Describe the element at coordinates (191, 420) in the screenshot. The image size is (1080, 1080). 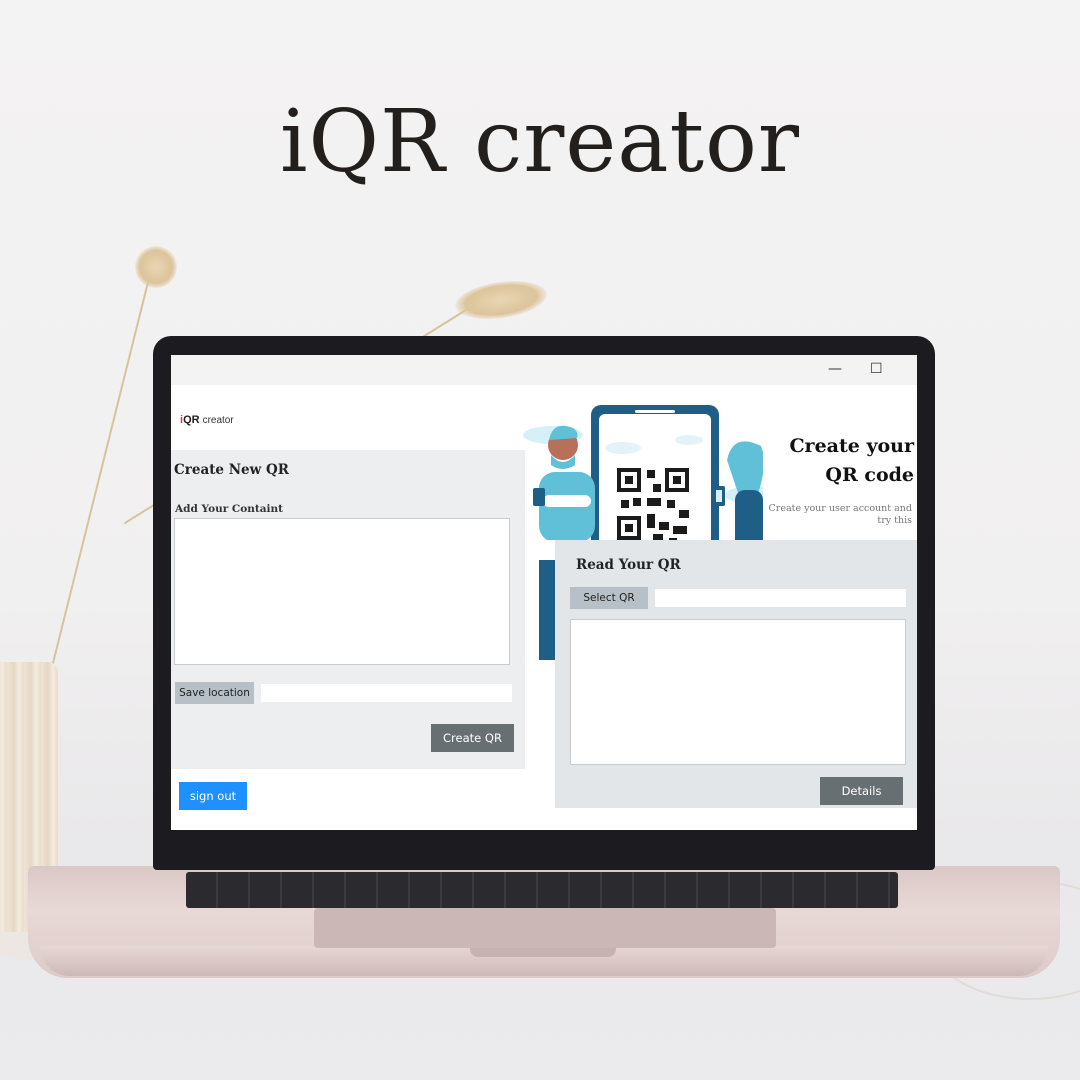
I see `logo-qr: QR` at that location.